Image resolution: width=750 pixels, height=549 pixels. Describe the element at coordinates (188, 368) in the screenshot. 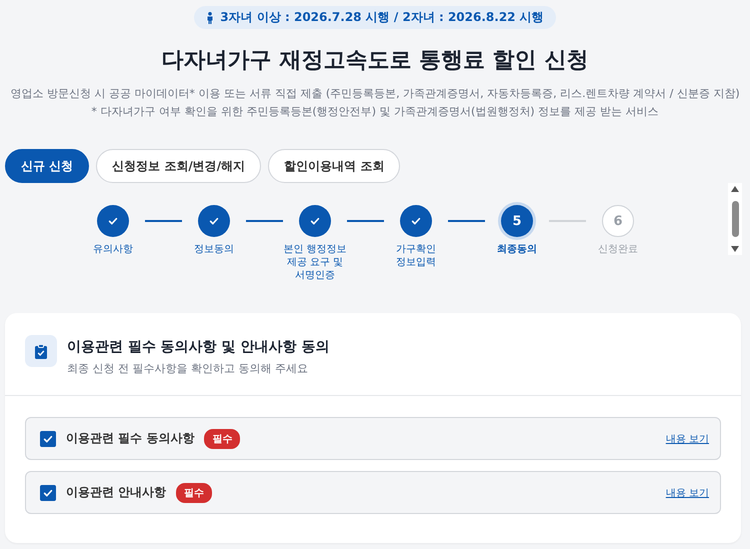

I see `card-subtitle: 최종 신청 전 필수사항을 확인하고 동의해 주세요` at that location.